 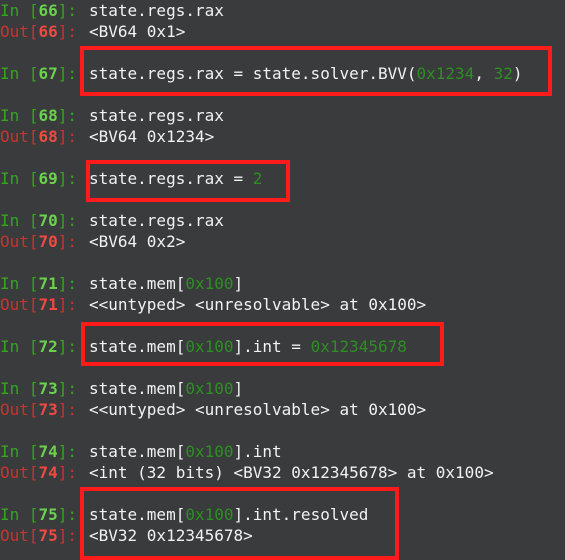 I want to click on output-line: Out[68]: <BV64 0x1234>, so click(x=107, y=136).